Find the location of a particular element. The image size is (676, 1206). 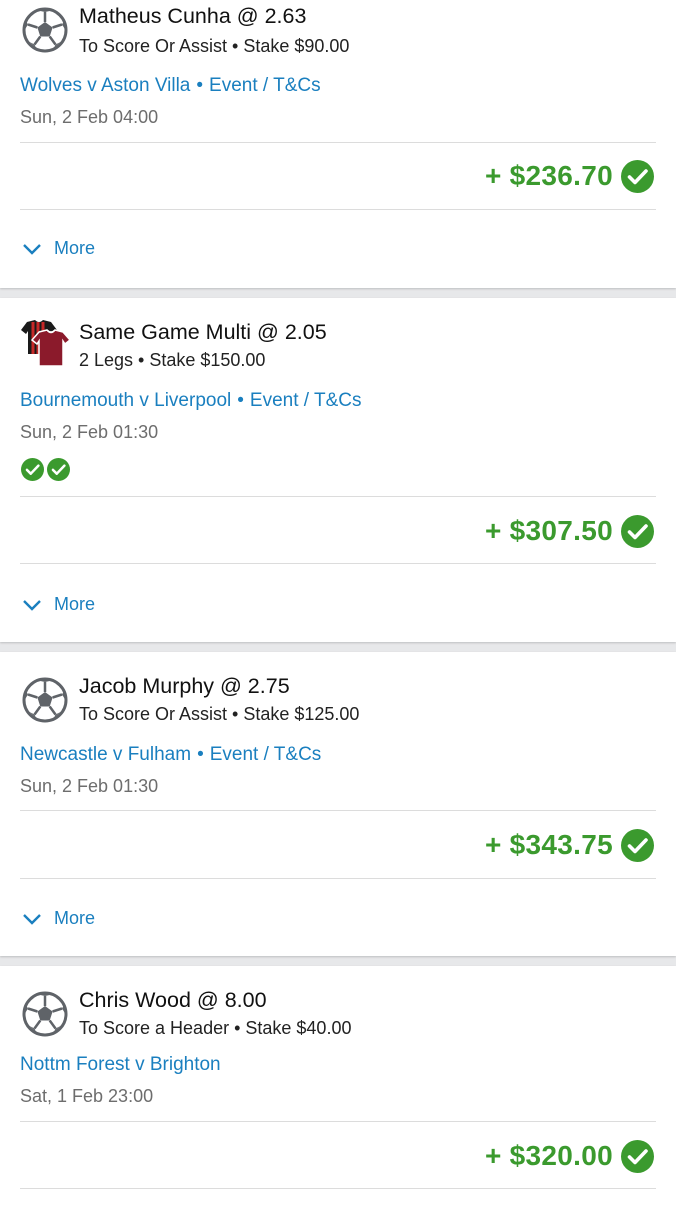

event-line: Newcastle v Fulham • Event / T&Cs is located at coordinates (171, 754).